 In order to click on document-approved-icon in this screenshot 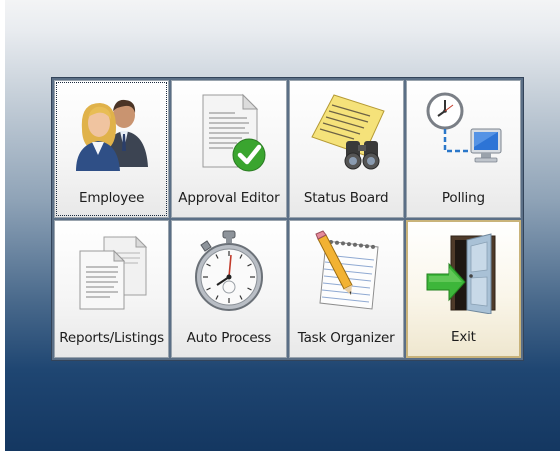, I will do `click(234, 132)`.